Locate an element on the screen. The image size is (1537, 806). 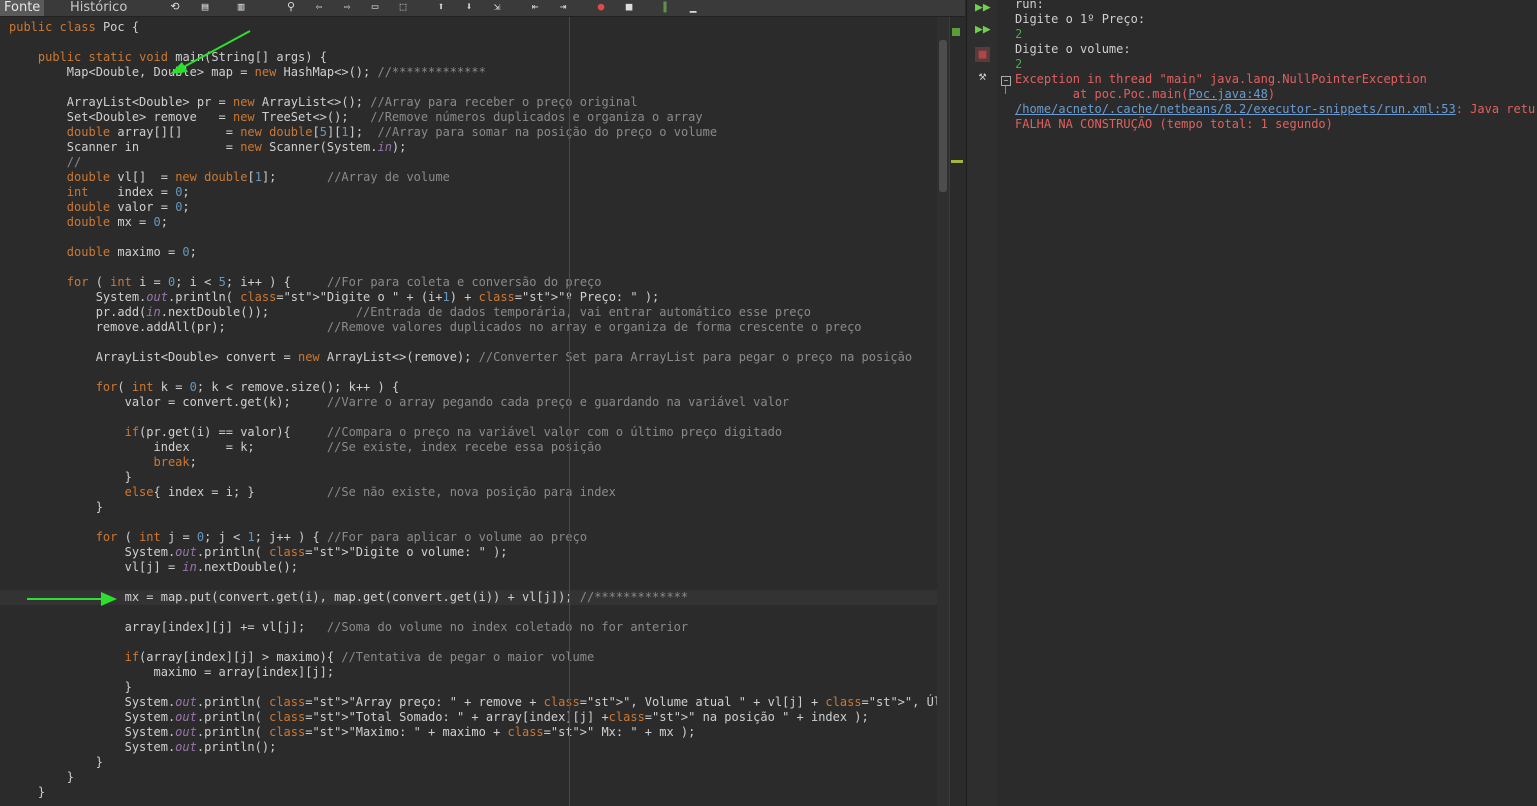
forward-icon: ▥ is located at coordinates (241, 6).